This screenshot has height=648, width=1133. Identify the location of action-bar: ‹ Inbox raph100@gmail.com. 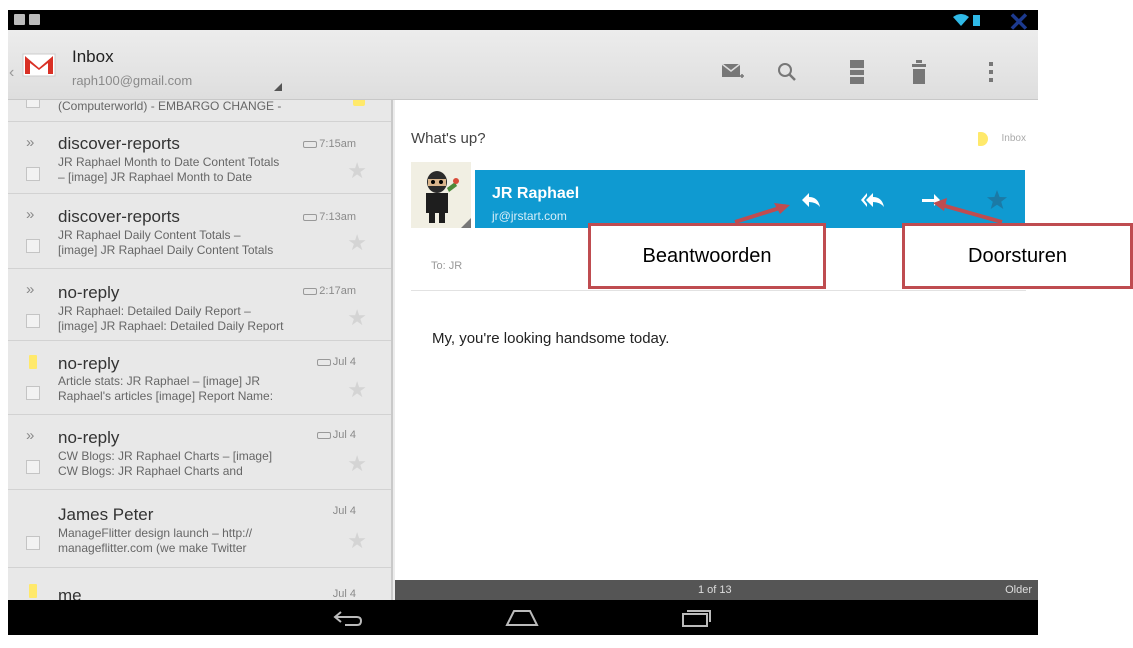
(523, 65).